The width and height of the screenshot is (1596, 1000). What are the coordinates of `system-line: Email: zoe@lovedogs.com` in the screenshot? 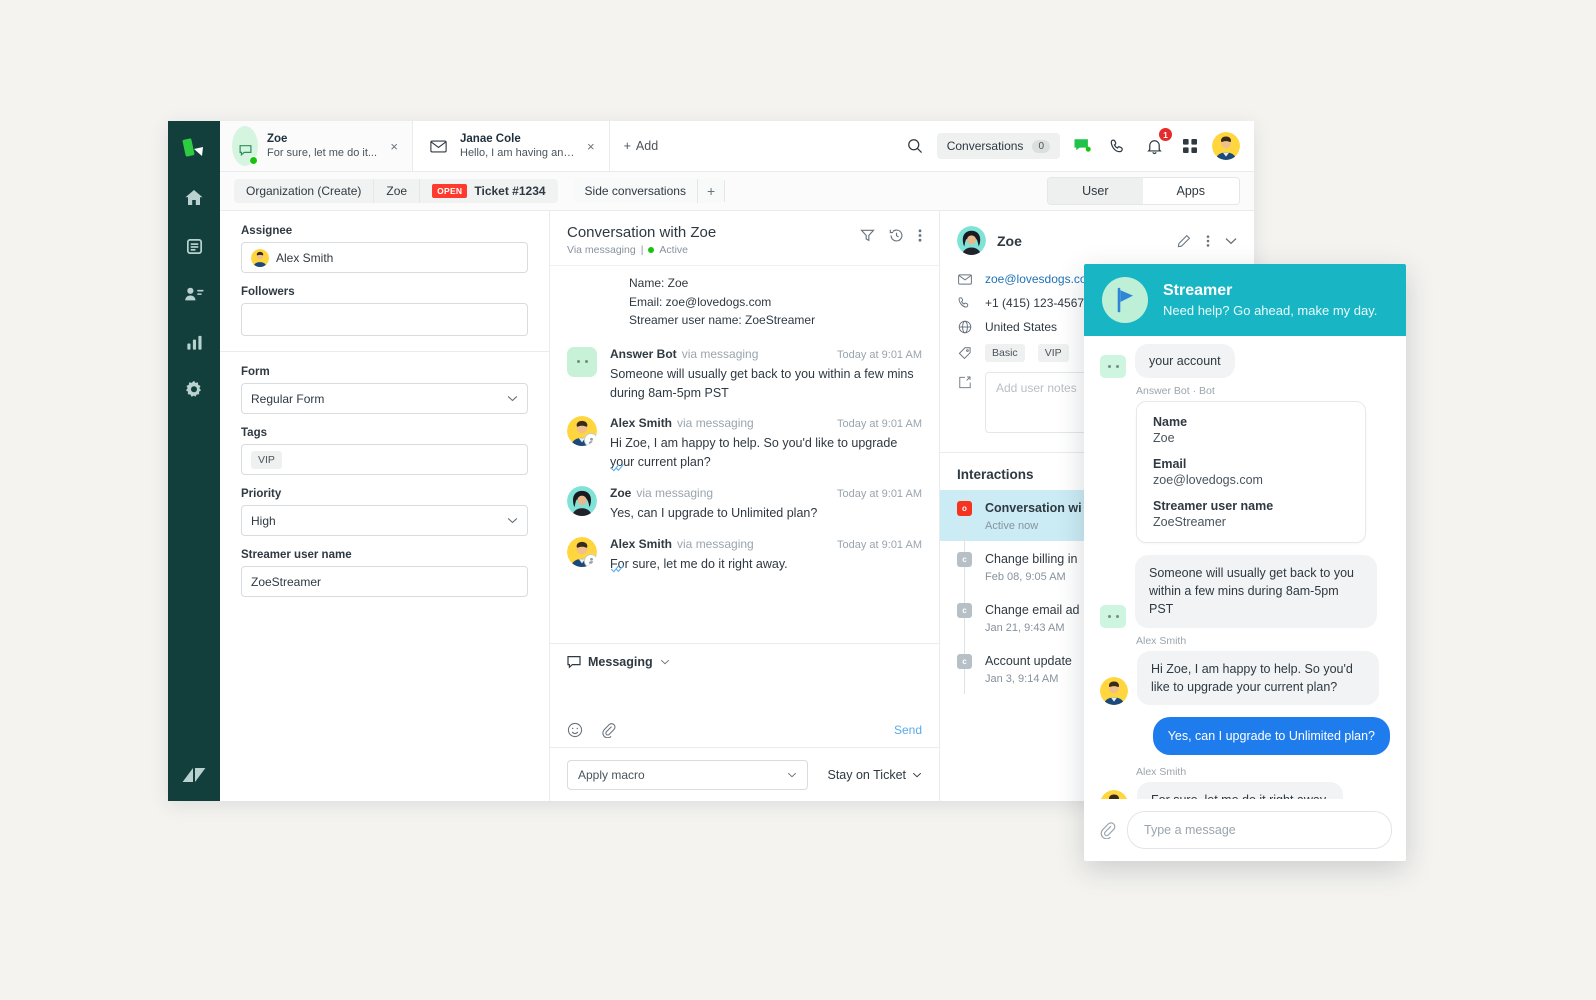 It's located at (700, 301).